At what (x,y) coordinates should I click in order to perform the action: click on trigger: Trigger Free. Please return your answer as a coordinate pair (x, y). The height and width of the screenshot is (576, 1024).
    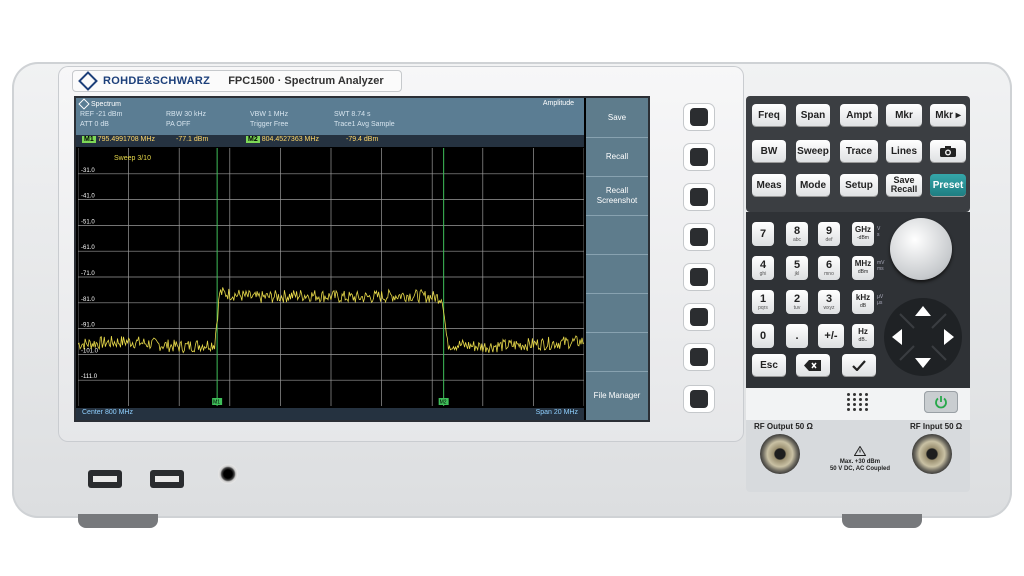
    Looking at the image, I should click on (269, 124).